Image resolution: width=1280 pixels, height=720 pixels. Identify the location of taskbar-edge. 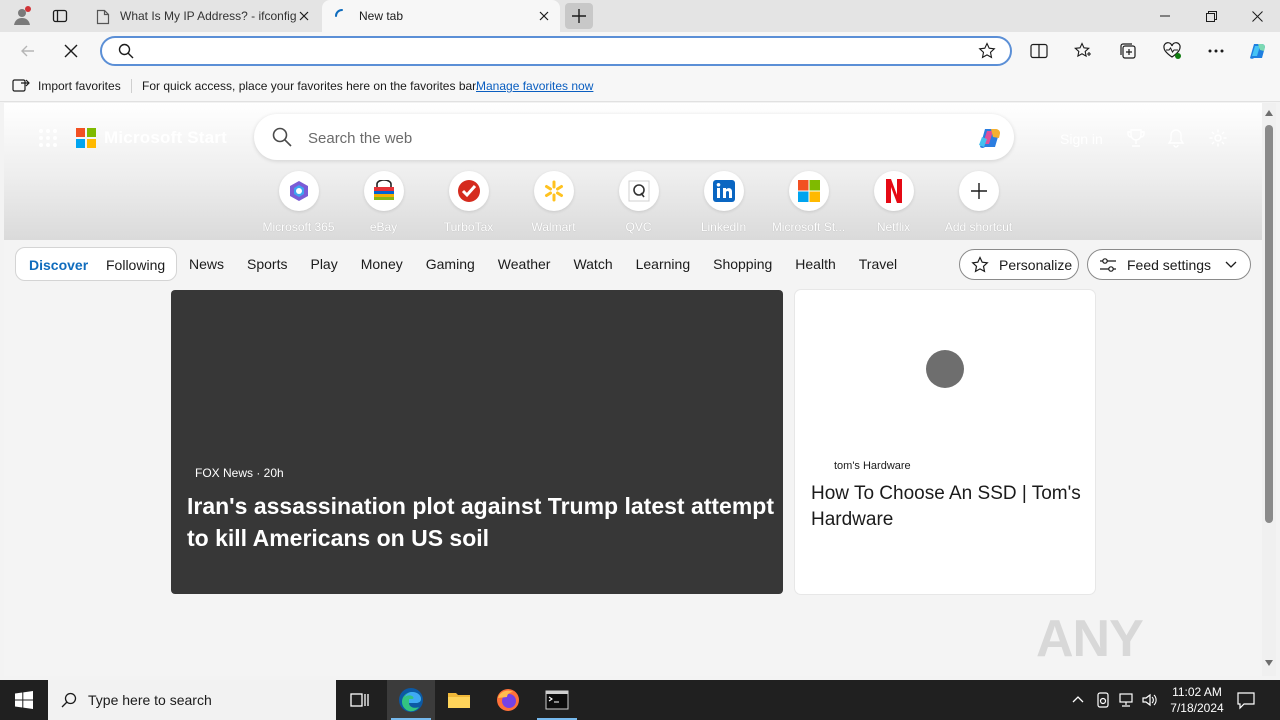
(411, 700).